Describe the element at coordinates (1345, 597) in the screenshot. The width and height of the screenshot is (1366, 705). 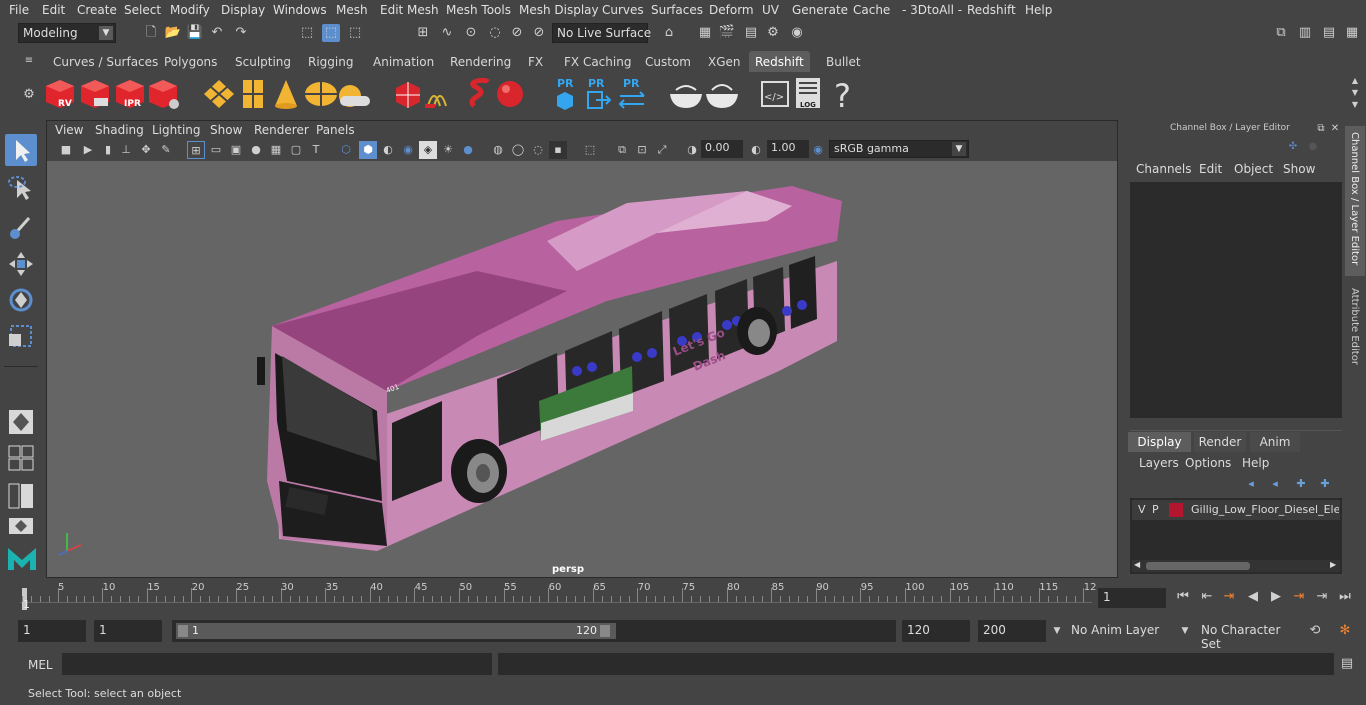
I see `go-to-end-icon: ⏭` at that location.